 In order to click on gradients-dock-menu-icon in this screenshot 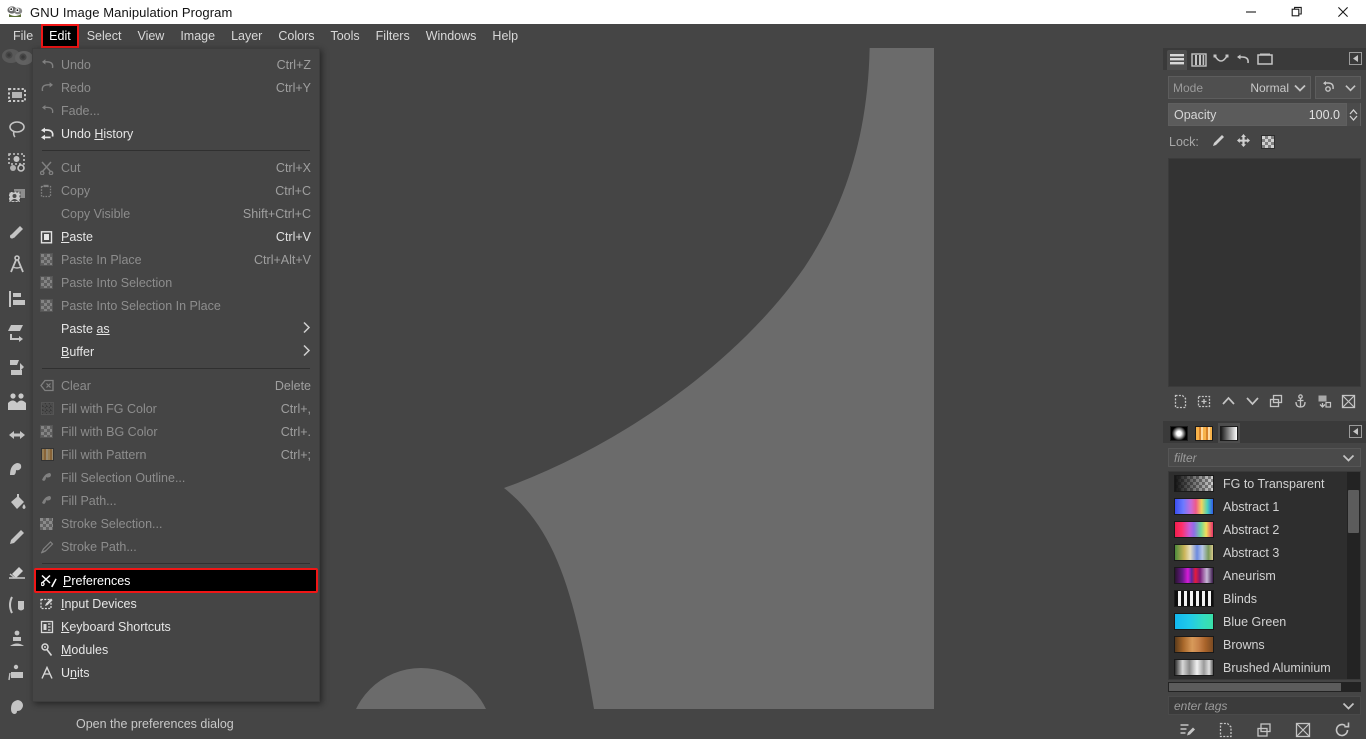, I will do `click(1355, 431)`.